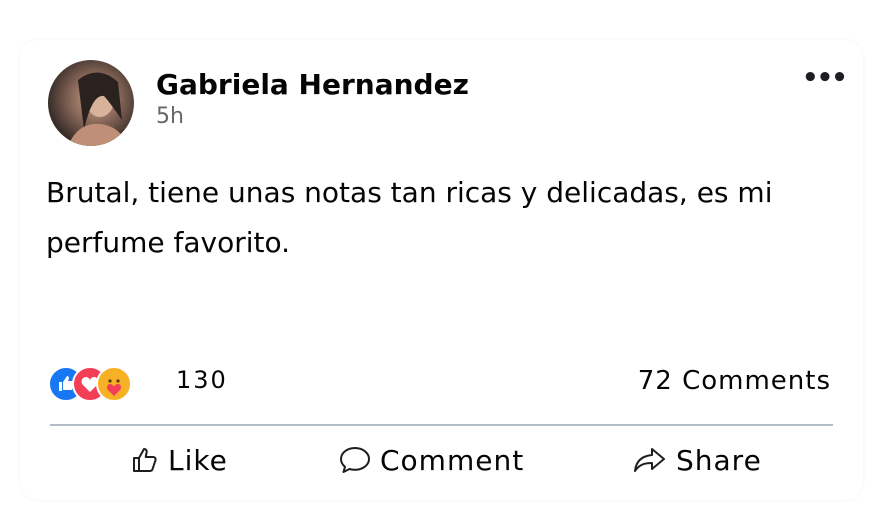 The width and height of the screenshot is (888, 516). I want to click on author-name: Gabriela Hernandez, so click(312, 84).